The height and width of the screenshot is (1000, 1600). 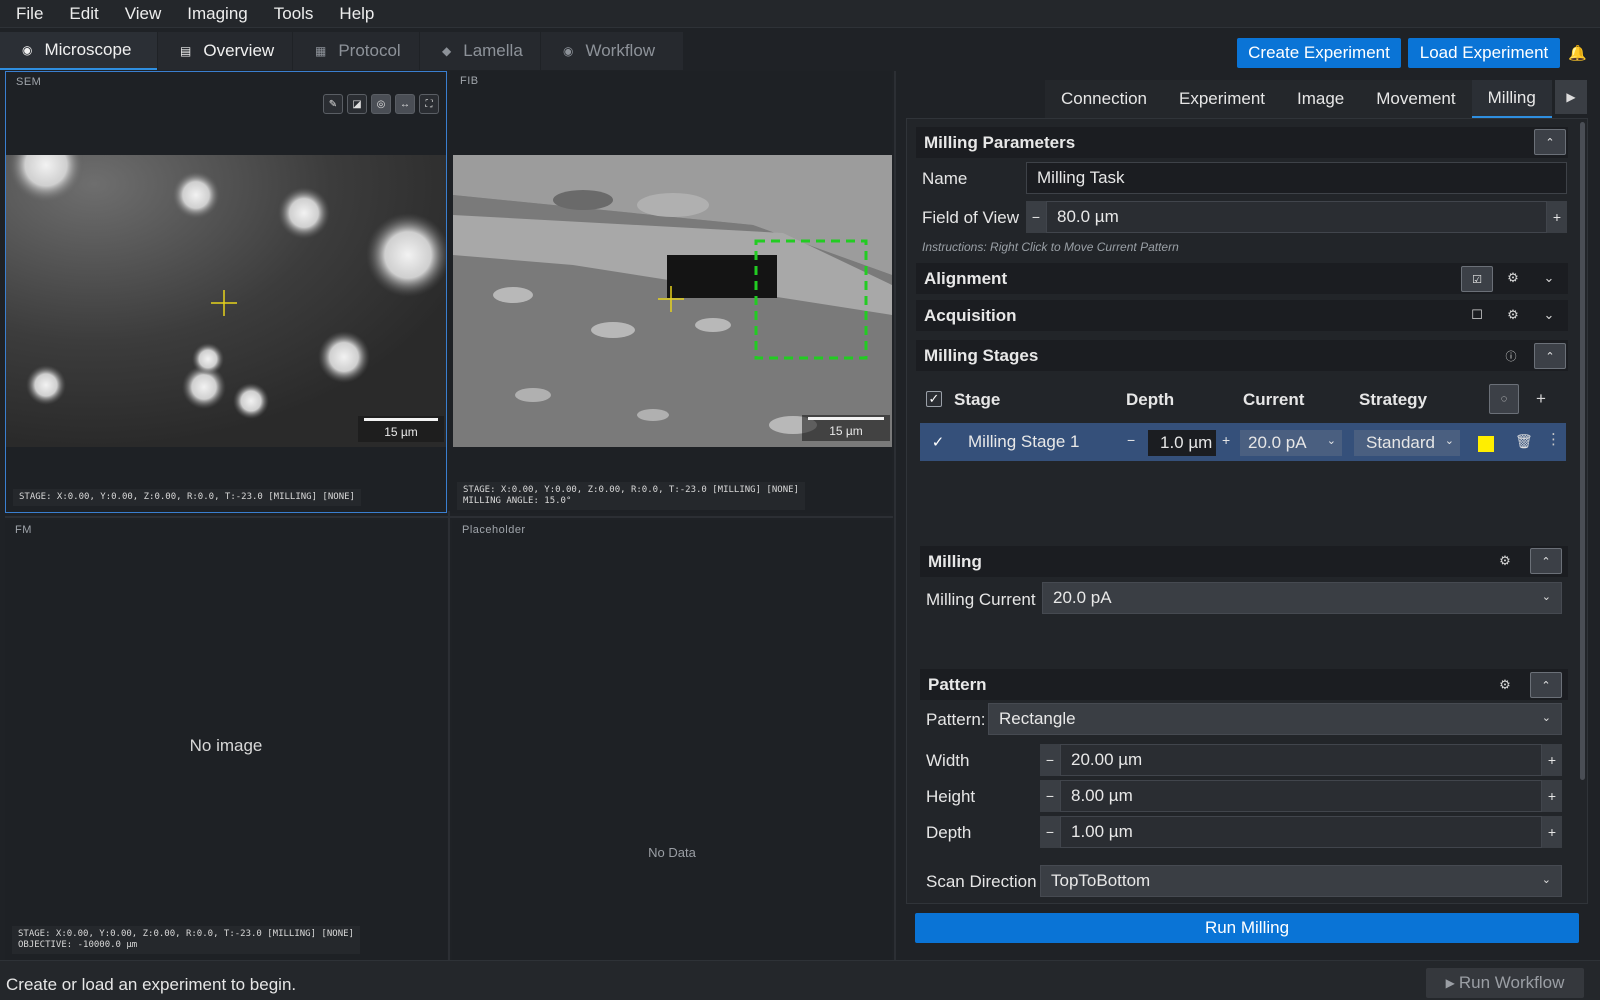 What do you see at coordinates (226, 301) in the screenshot?
I see `sem-image` at bounding box center [226, 301].